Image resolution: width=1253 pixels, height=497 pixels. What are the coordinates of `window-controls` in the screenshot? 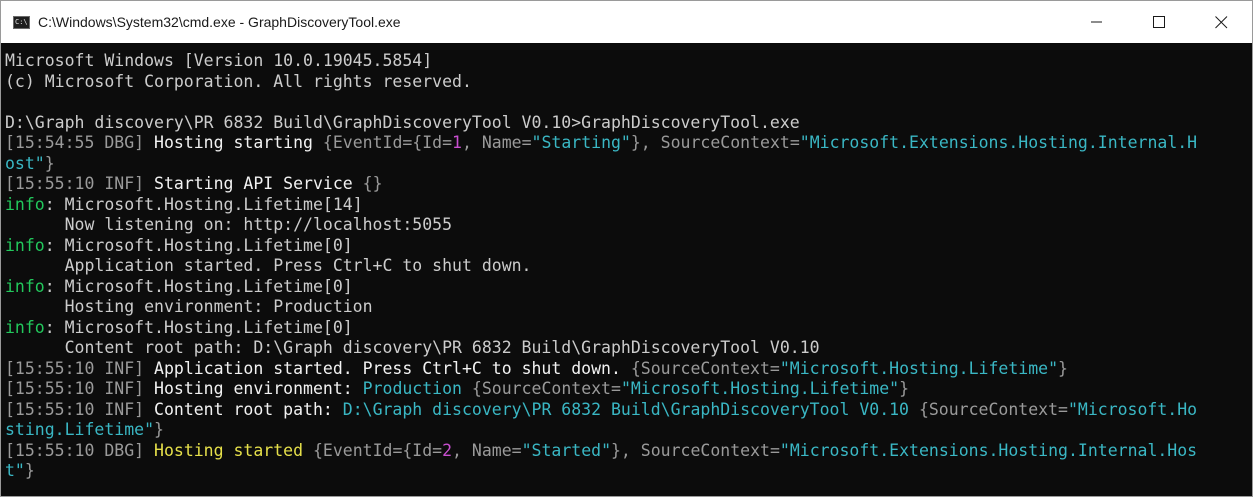 It's located at (1159, 22).